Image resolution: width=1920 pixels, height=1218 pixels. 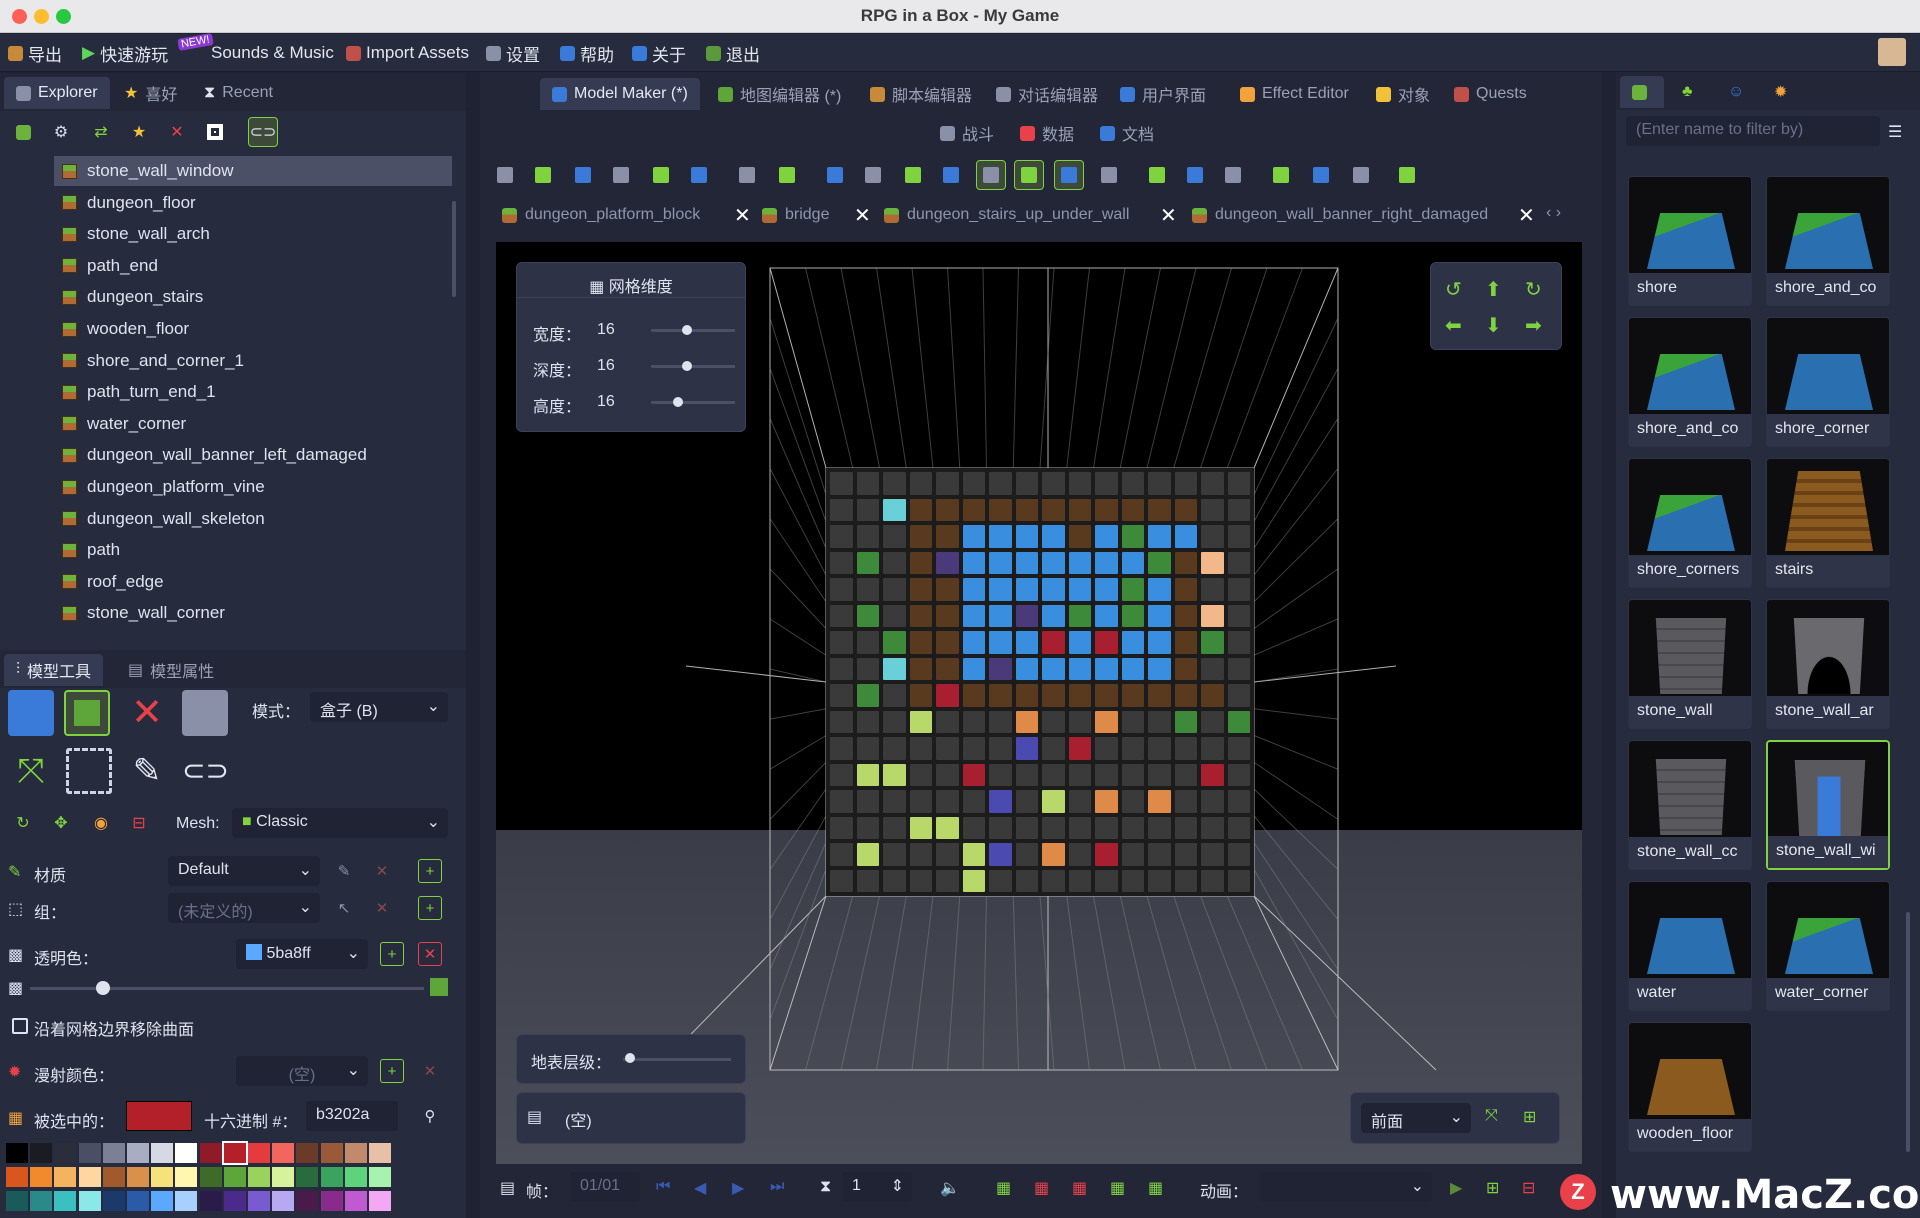 What do you see at coordinates (205, 771) in the screenshot?
I see `link-tool-icon: ⊂⊃` at bounding box center [205, 771].